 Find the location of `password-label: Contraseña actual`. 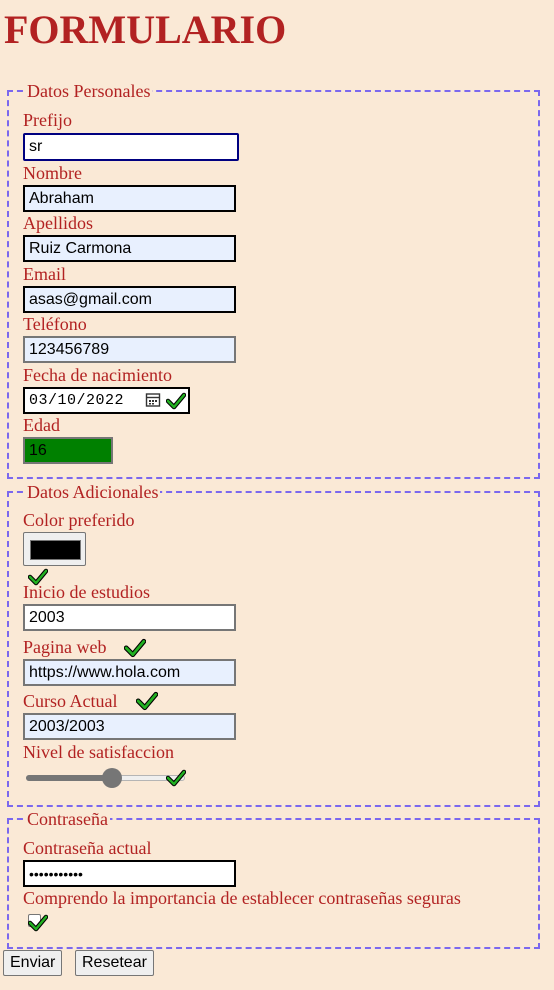

password-label: Contraseña actual is located at coordinates (87, 848).